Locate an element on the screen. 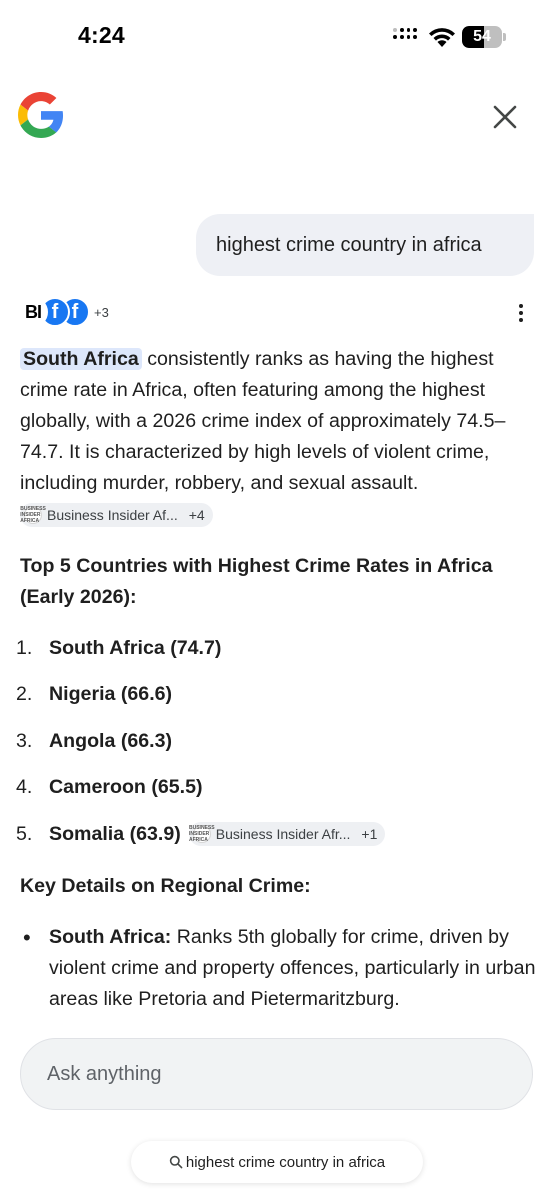 The image size is (554, 1200). bullet-bold-text: South Africa: is located at coordinates (110, 937).